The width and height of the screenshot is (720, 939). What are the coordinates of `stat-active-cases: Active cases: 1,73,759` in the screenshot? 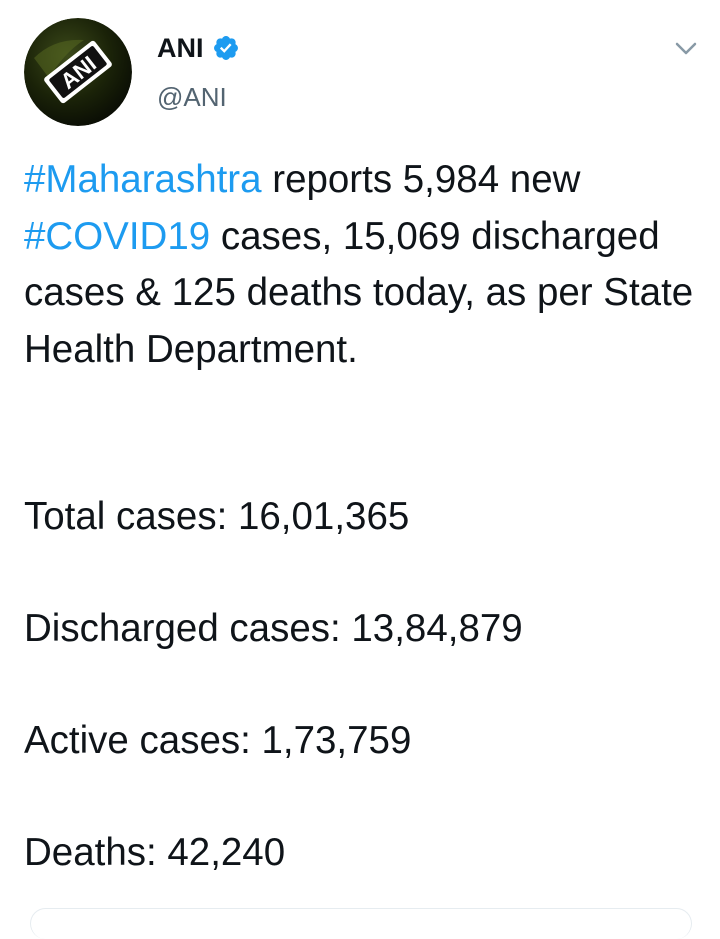 It's located at (218, 740).